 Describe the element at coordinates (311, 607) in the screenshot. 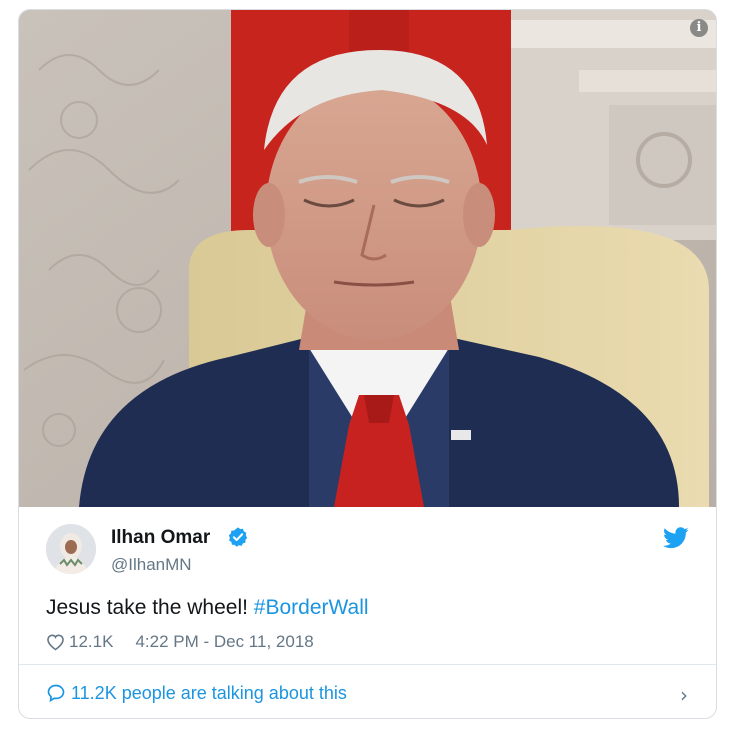

I see `hashtag-link: #BorderWall` at that location.